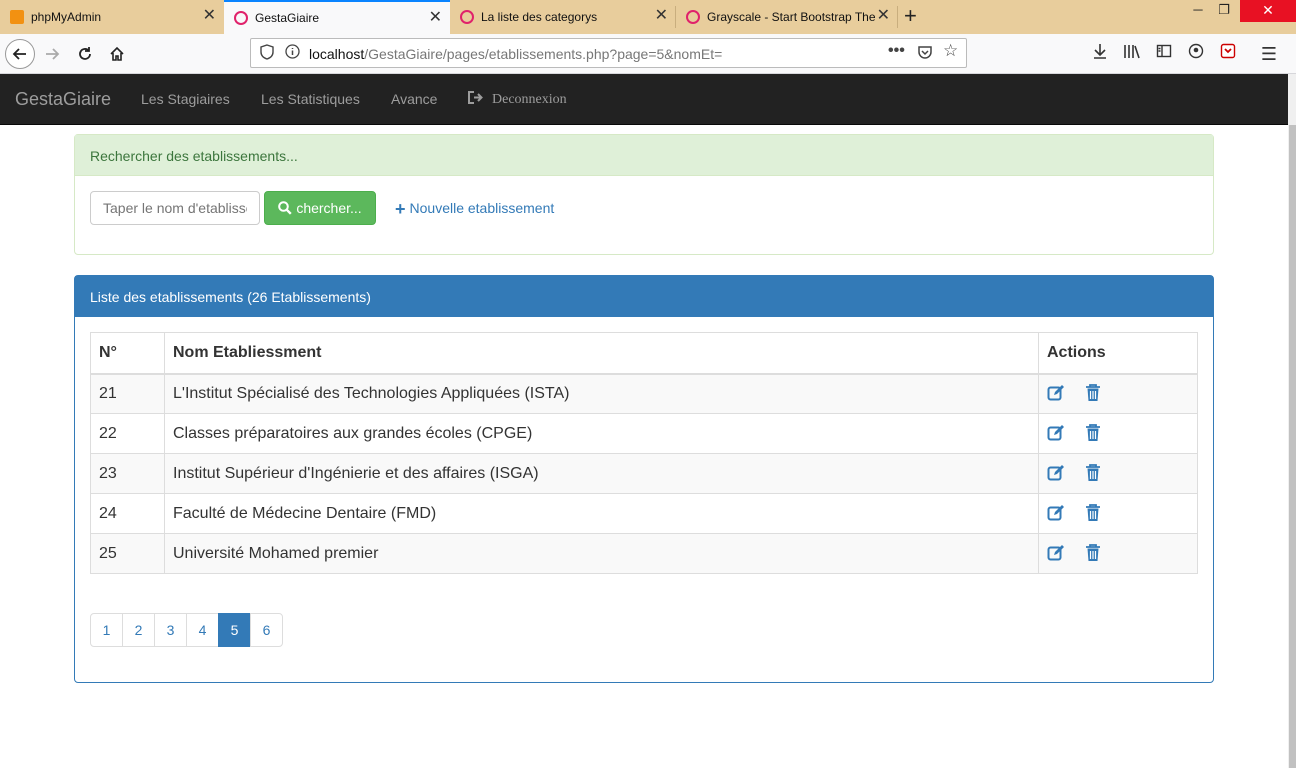  I want to click on tab-separator, so click(897, 17).